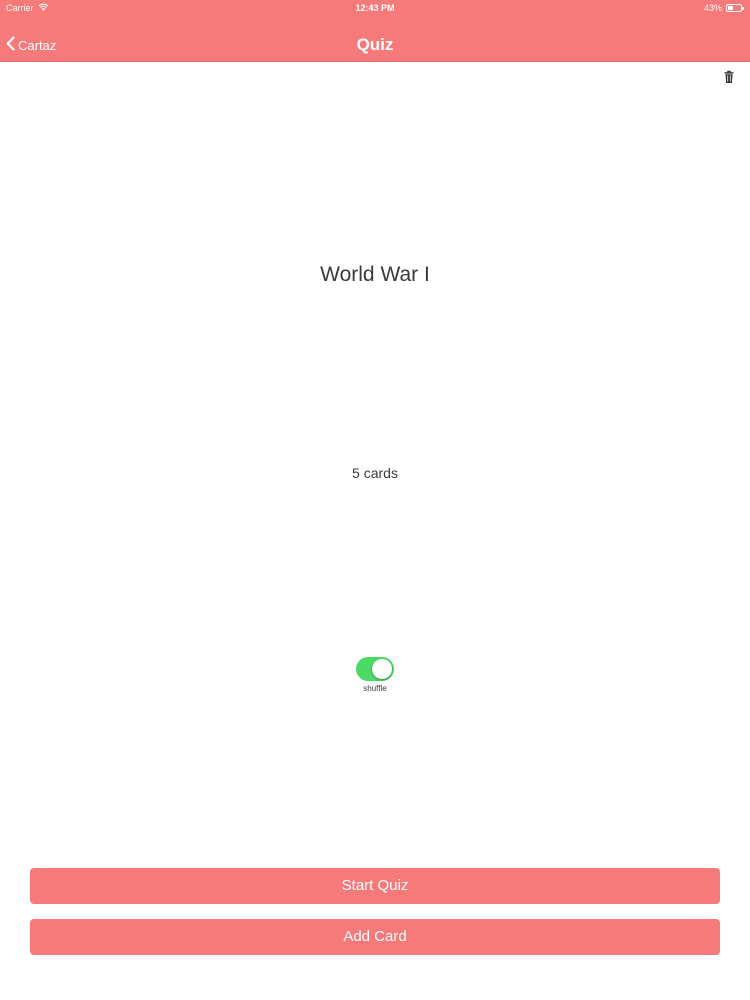 This screenshot has width=750, height=1000. Describe the element at coordinates (731, 8) in the screenshot. I see `battery-fill` at that location.